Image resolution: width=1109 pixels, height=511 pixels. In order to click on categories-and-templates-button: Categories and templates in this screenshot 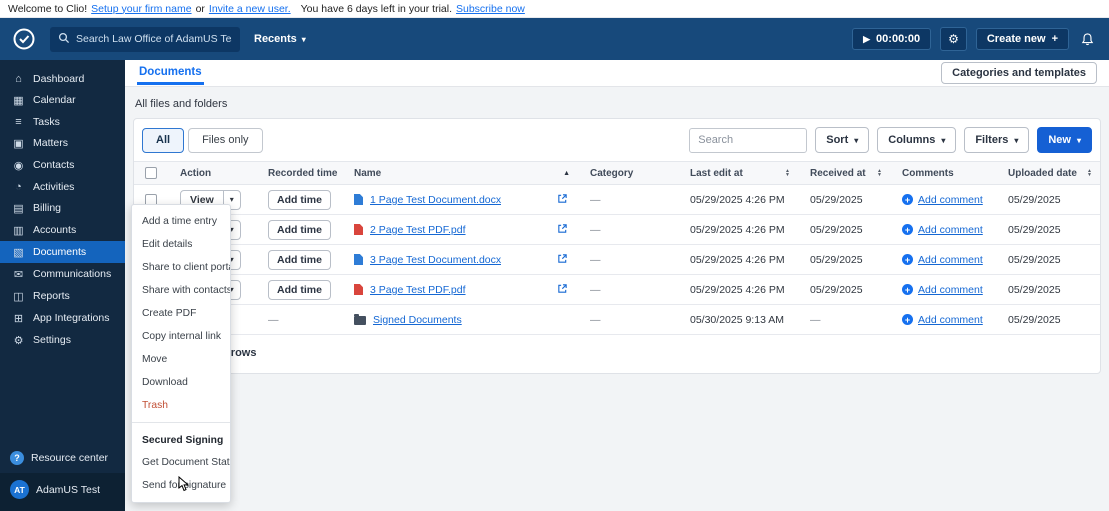, I will do `click(1019, 73)`.